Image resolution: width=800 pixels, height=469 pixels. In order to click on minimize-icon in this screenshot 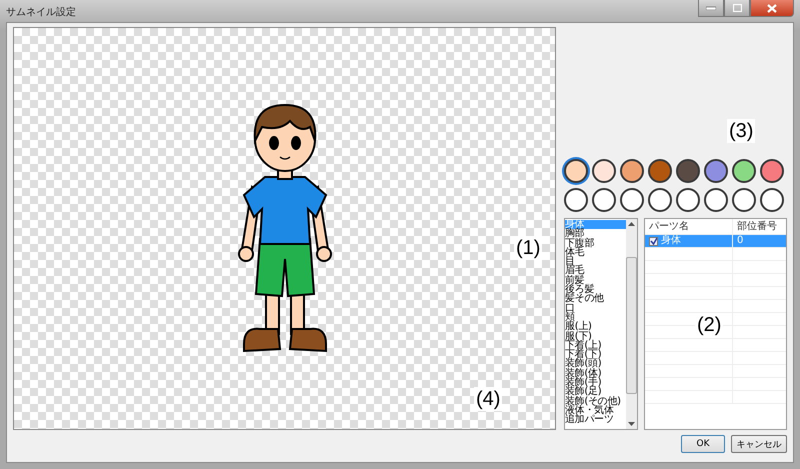, I will do `click(711, 8)`.